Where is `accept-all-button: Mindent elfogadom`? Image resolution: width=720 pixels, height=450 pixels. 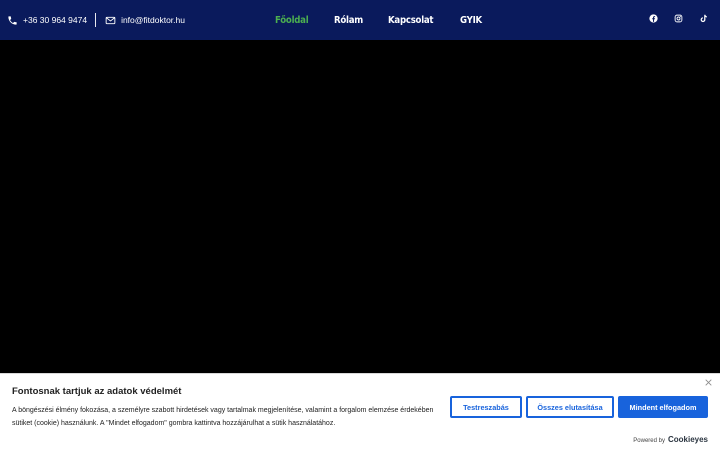
accept-all-button: Mindent elfogadom is located at coordinates (663, 407).